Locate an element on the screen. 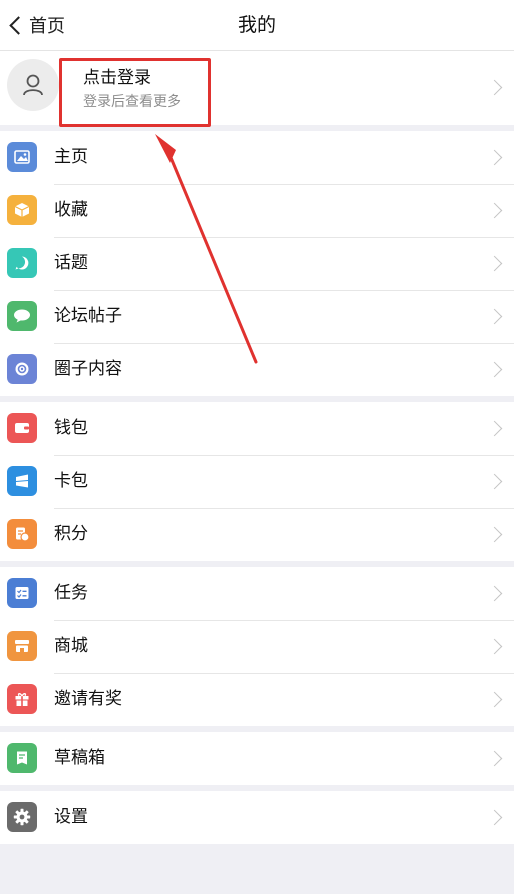  menu-label: 任务 is located at coordinates (71, 593).